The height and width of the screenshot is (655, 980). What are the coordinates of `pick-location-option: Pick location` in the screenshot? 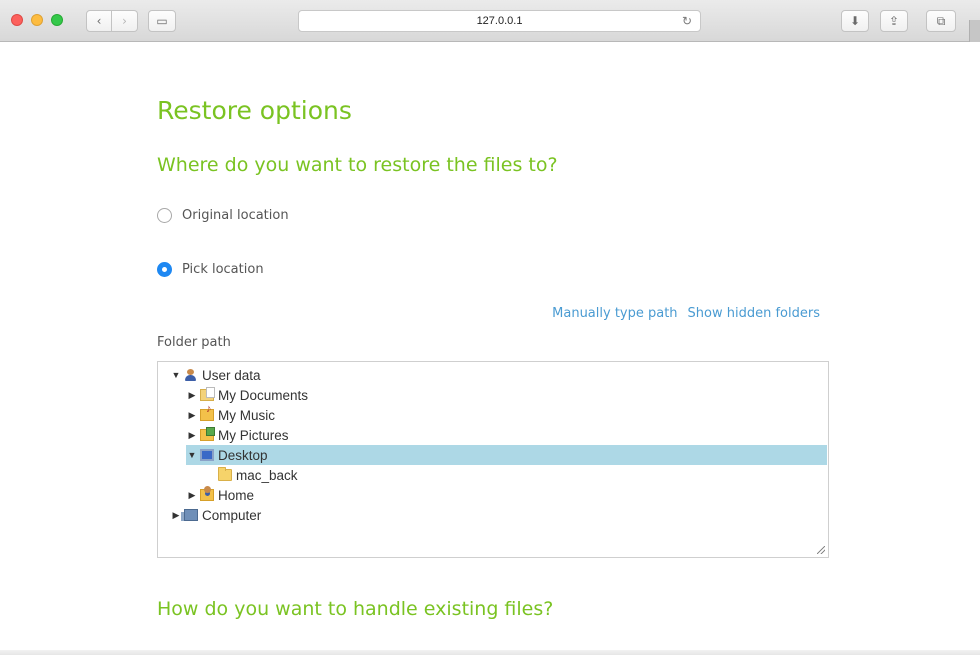 It's located at (210, 269).